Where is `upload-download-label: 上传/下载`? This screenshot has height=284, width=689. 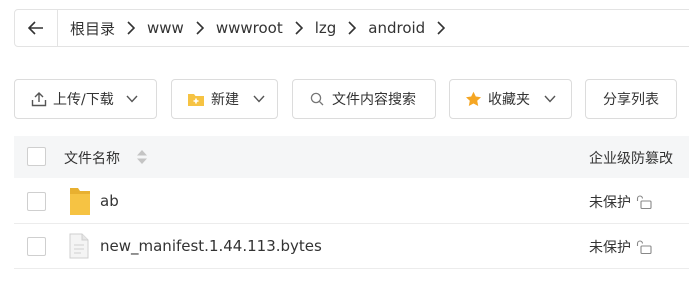
upload-download-label: 上传/下载 is located at coordinates (83, 100).